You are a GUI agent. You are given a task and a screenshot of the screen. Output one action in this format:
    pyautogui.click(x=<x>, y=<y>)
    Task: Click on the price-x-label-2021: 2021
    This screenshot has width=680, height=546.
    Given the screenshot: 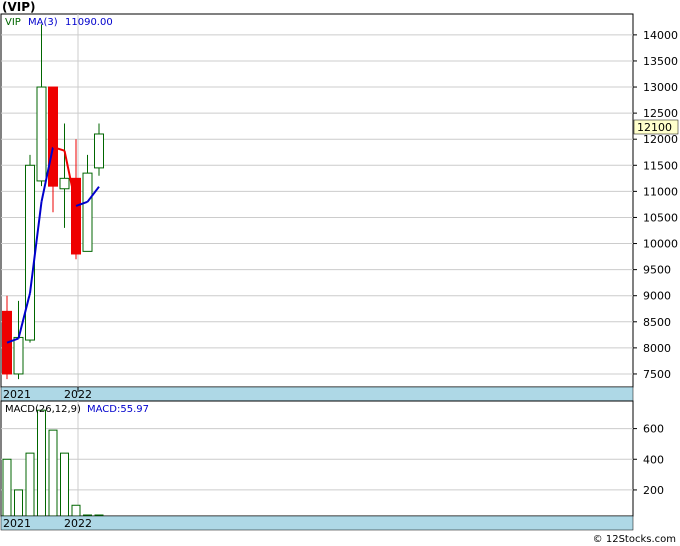 What is the action you would take?
    pyautogui.click(x=17, y=394)
    